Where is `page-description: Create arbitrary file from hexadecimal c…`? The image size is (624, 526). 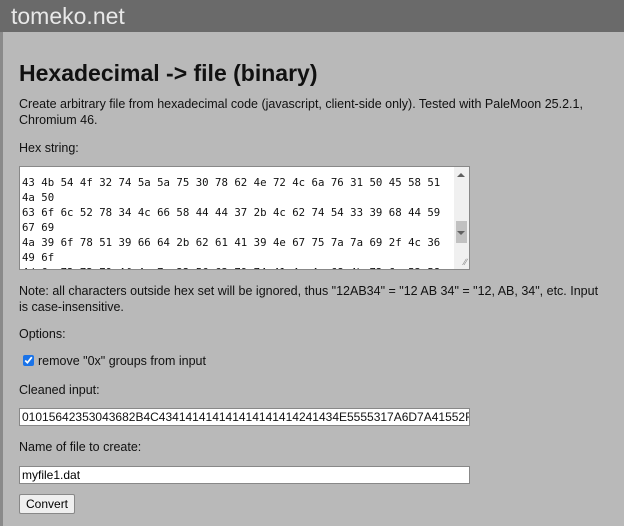 page-description: Create arbitrary file from hexadecimal c… is located at coordinates (301, 112).